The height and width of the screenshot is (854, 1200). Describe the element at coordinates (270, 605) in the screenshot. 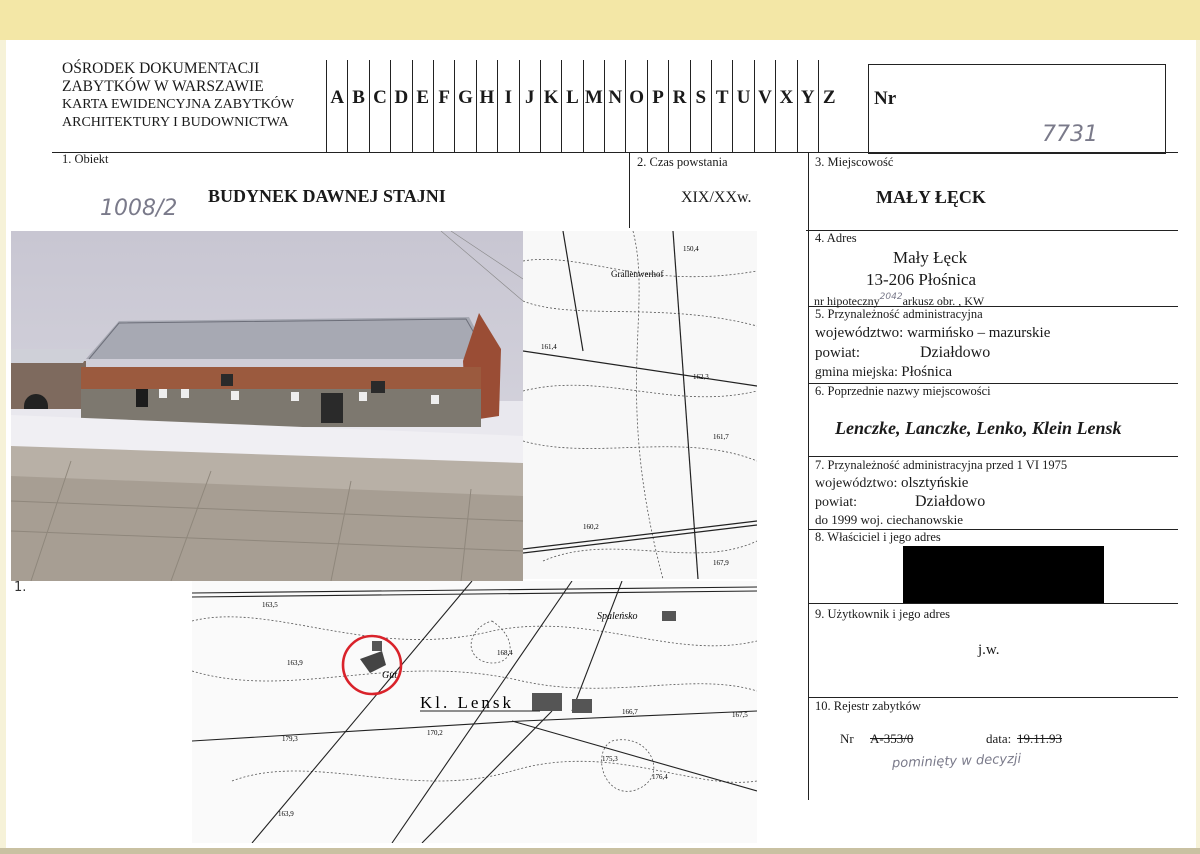

I see `map-elevation: 163,5` at that location.